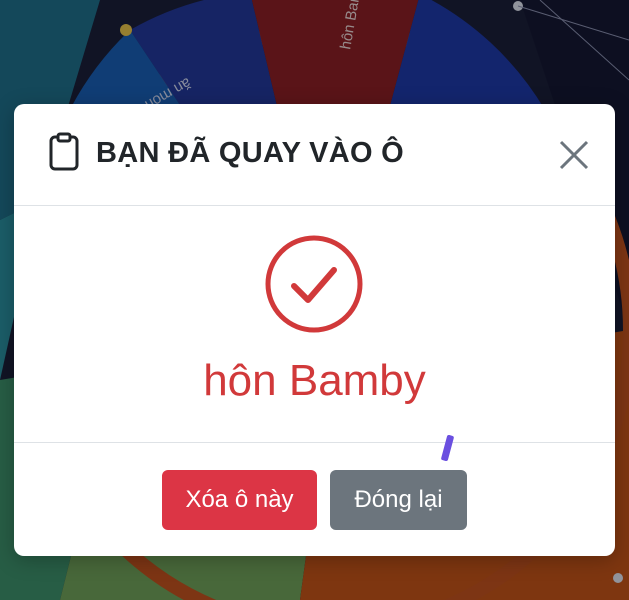  Describe the element at coordinates (239, 500) in the screenshot. I see `delete-slot-button: Xóa ô này` at that location.